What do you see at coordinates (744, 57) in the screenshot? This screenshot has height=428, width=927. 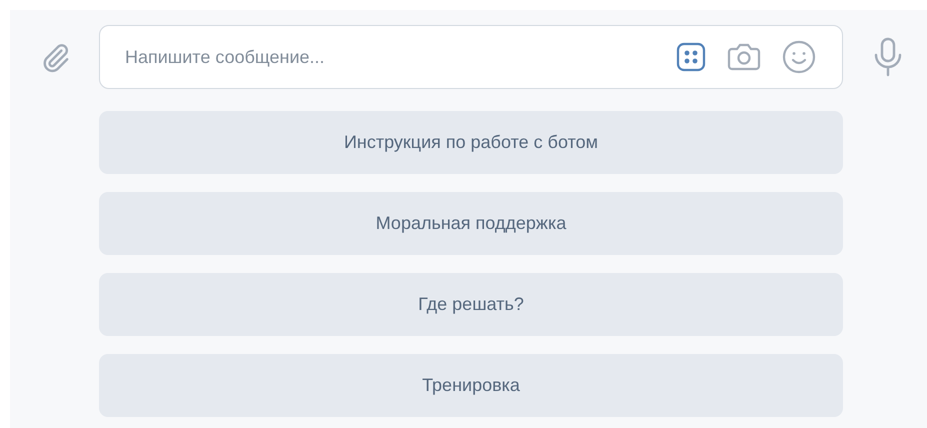 I see `camera-icon` at bounding box center [744, 57].